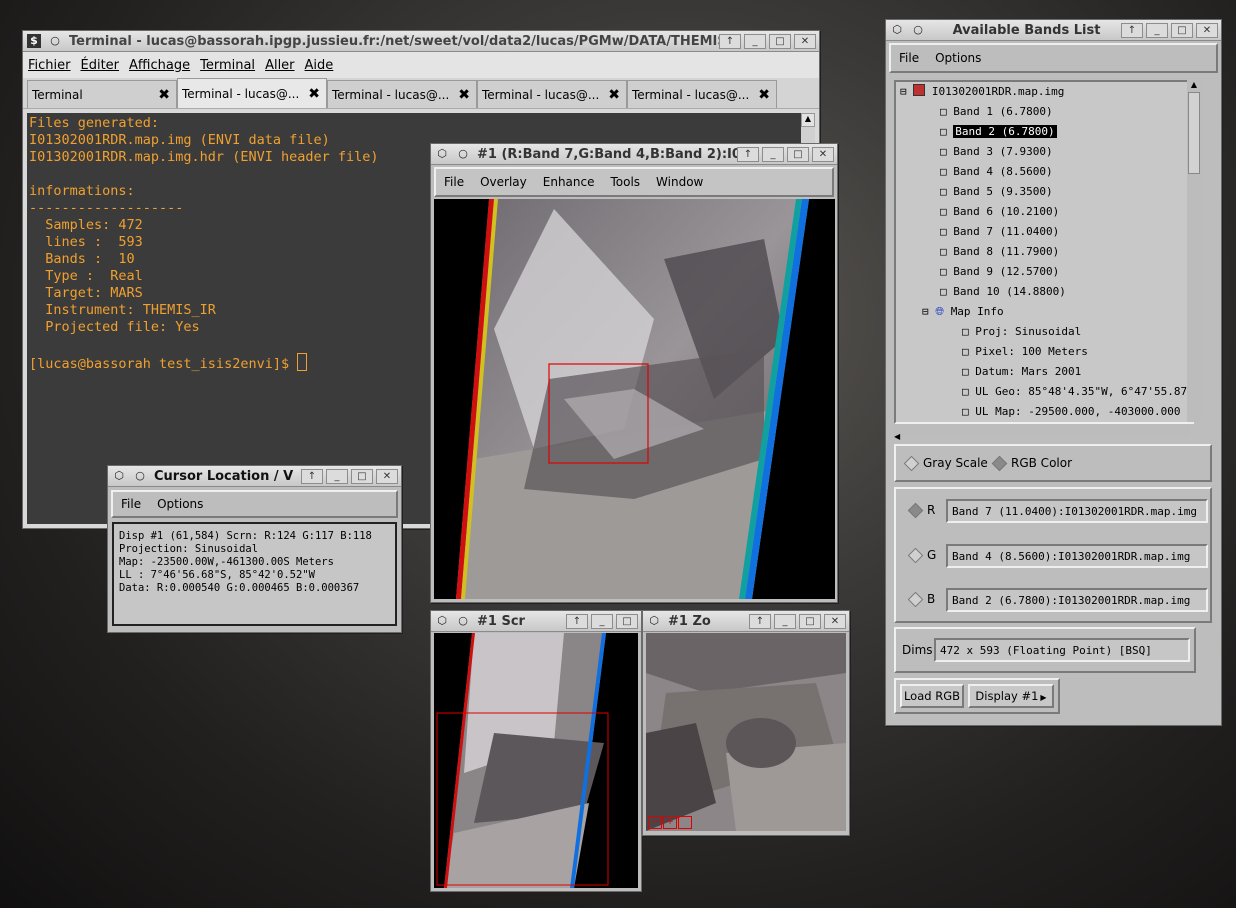 The height and width of the screenshot is (908, 1236). I want to click on band-item: □ Band 3 (7.9300), so click(996, 152).